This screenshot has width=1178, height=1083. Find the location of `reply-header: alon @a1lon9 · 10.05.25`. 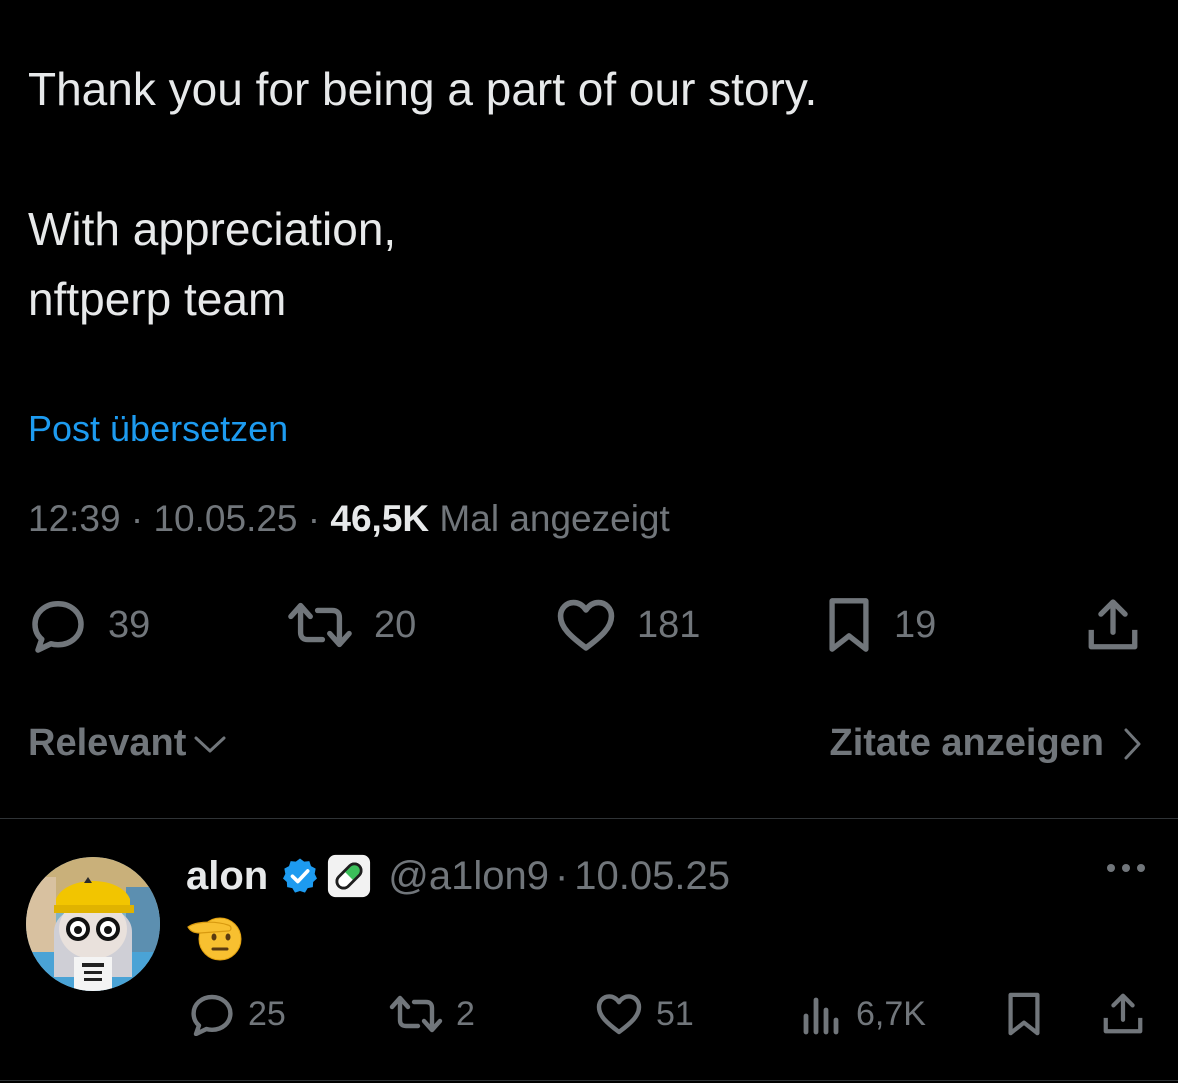

reply-header: alon @a1lon9 · 10.05.25 is located at coordinates (458, 876).